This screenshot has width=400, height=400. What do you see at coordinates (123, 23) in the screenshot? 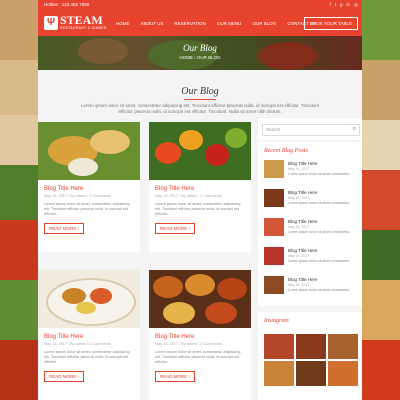
I see `nav-home: HOME` at bounding box center [123, 23].